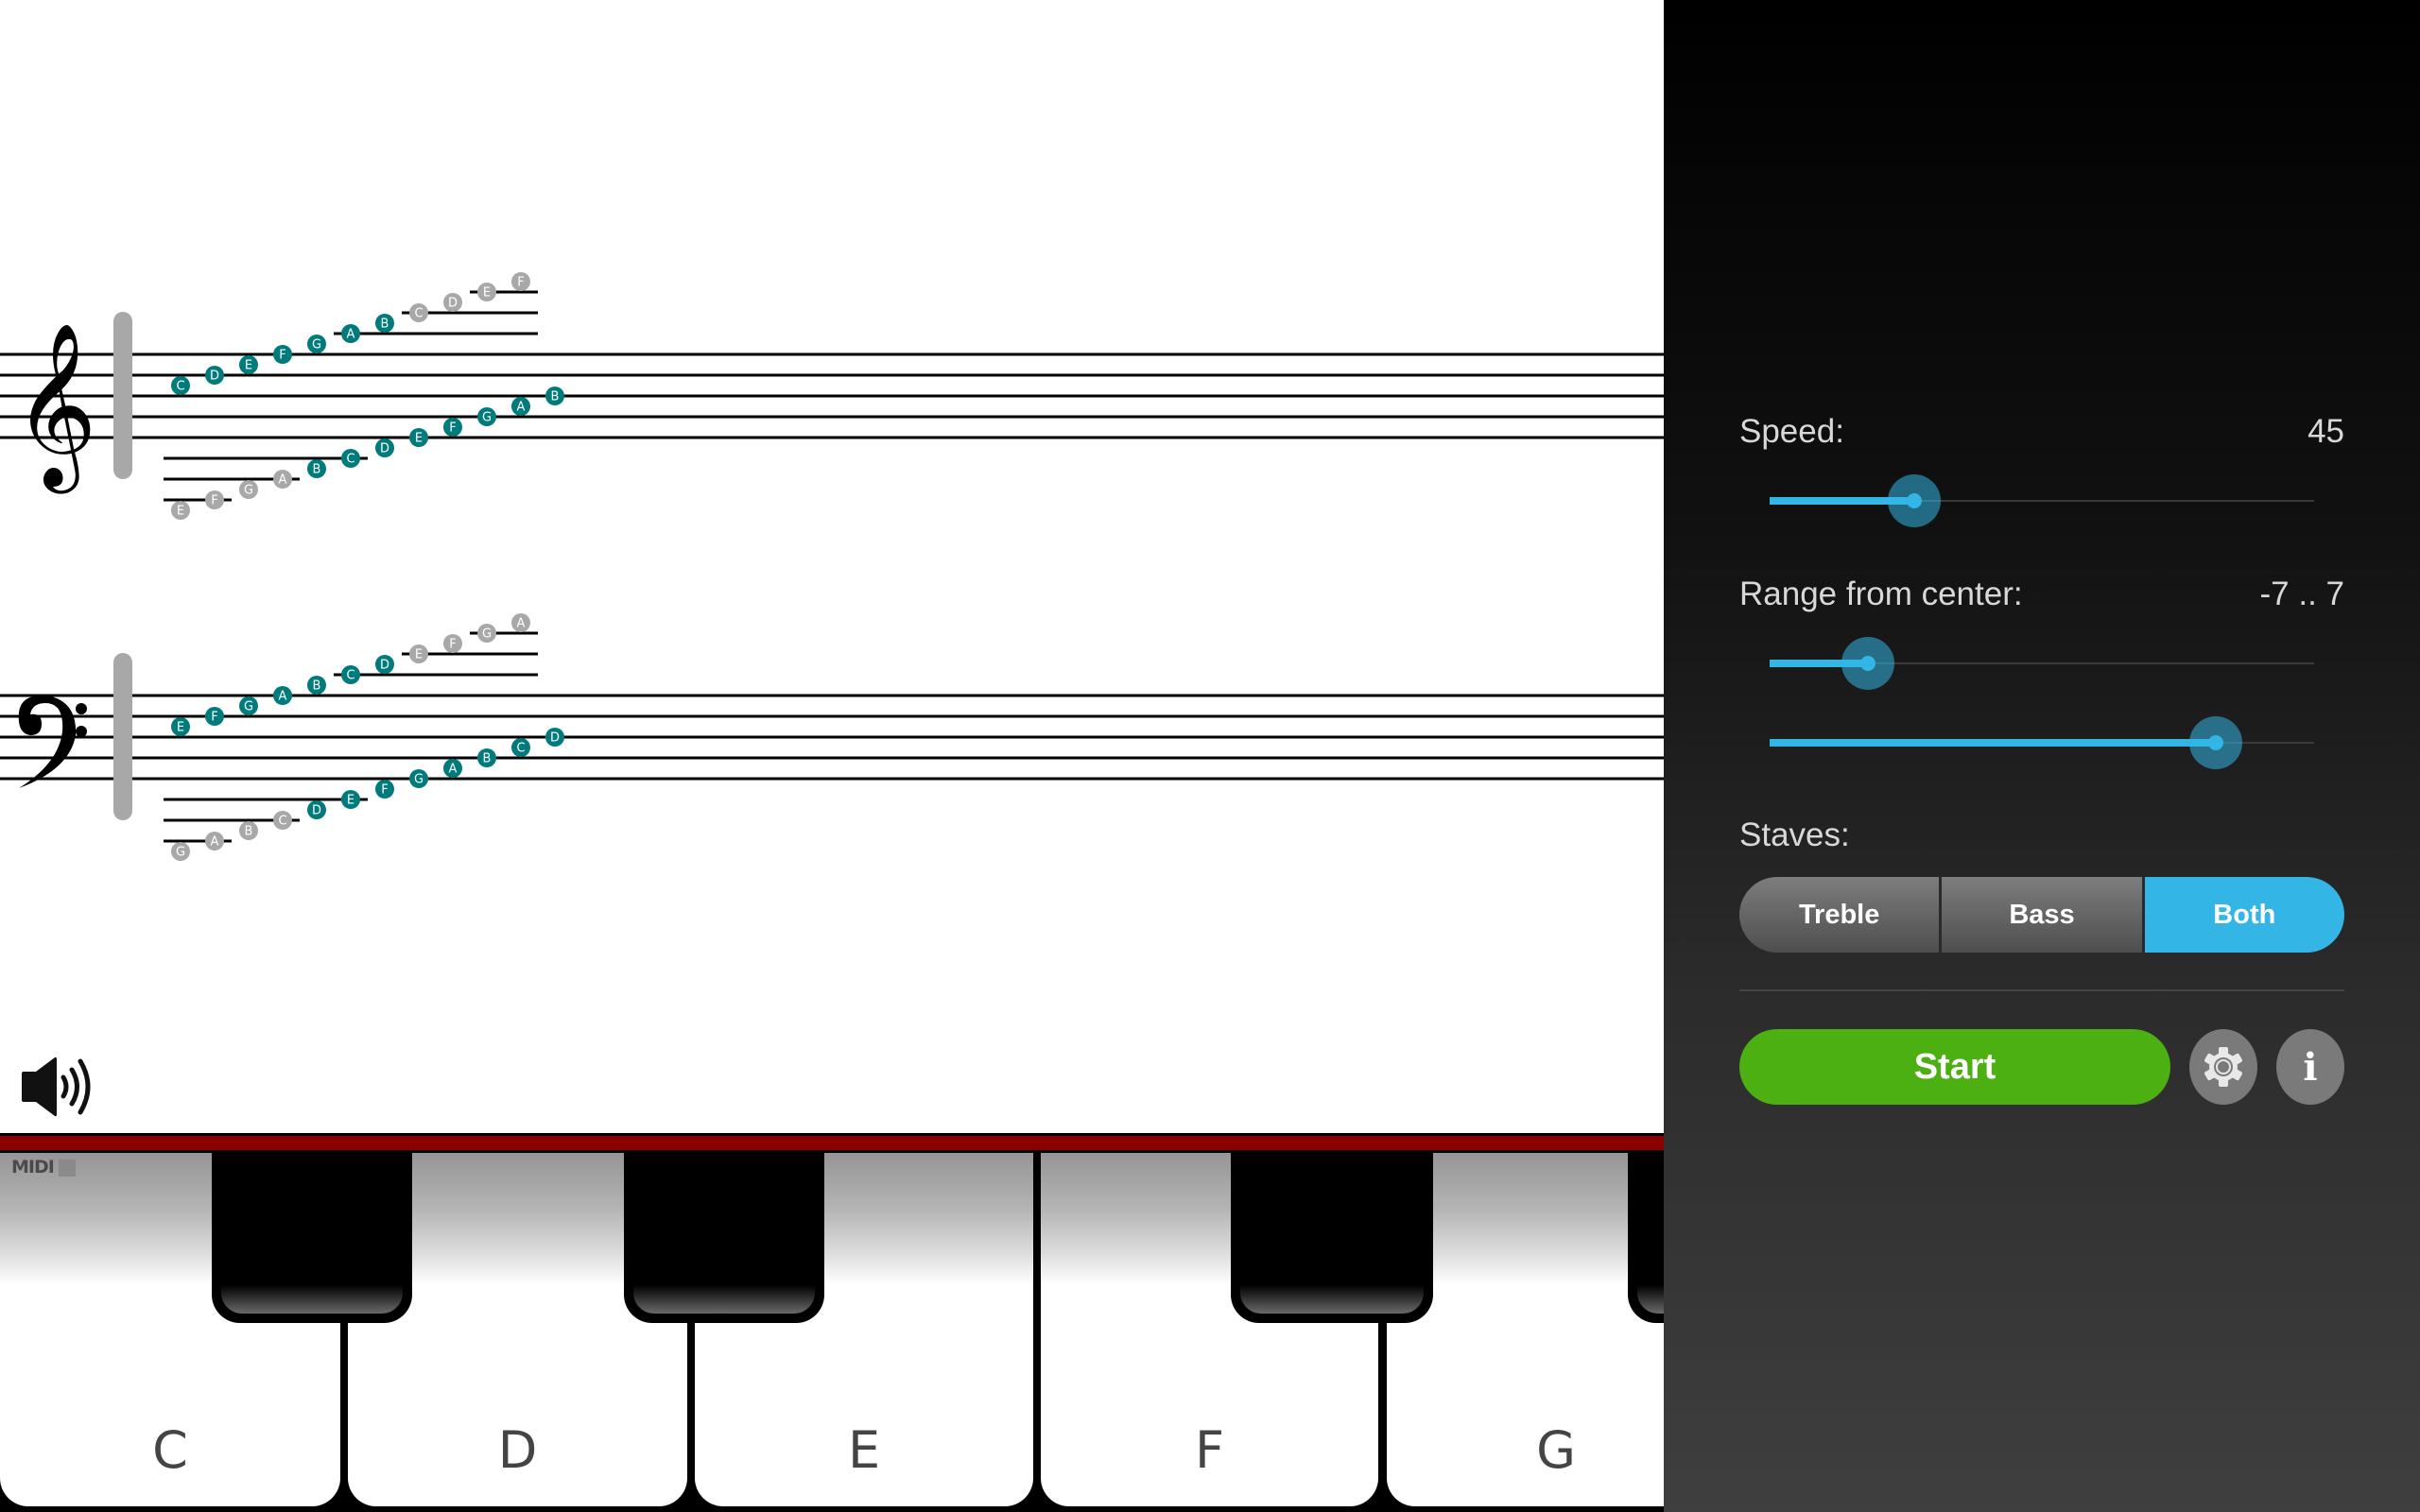  I want to click on range-min-slider, so click(2042, 663).